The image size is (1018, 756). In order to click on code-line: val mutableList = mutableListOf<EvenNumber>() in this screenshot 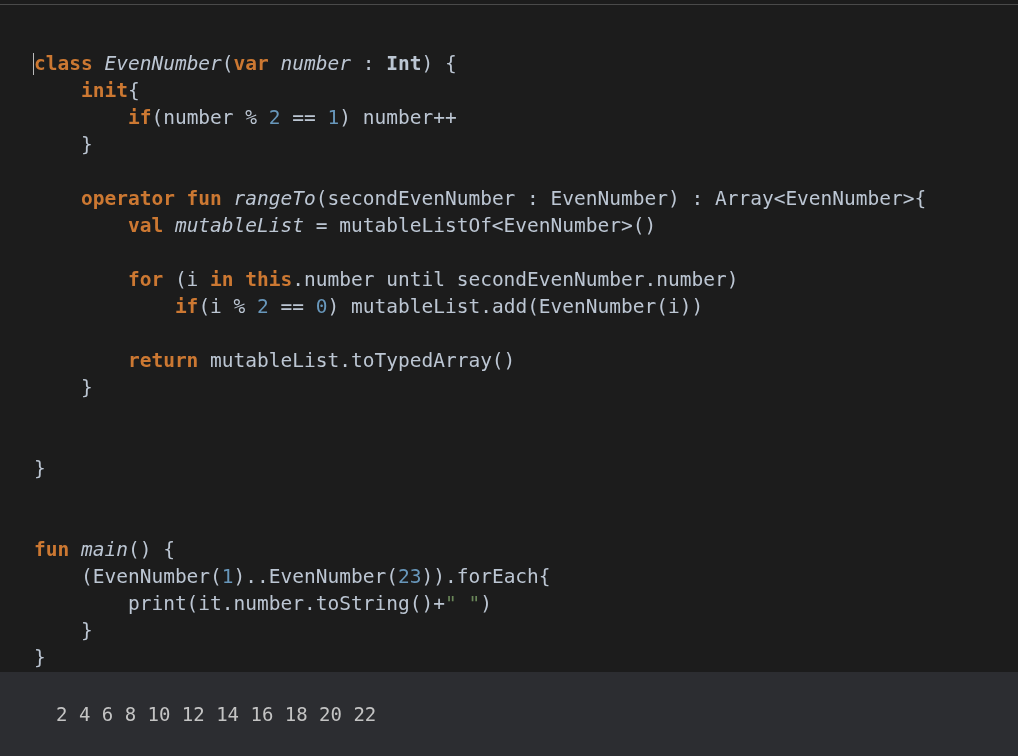, I will do `click(391, 226)`.